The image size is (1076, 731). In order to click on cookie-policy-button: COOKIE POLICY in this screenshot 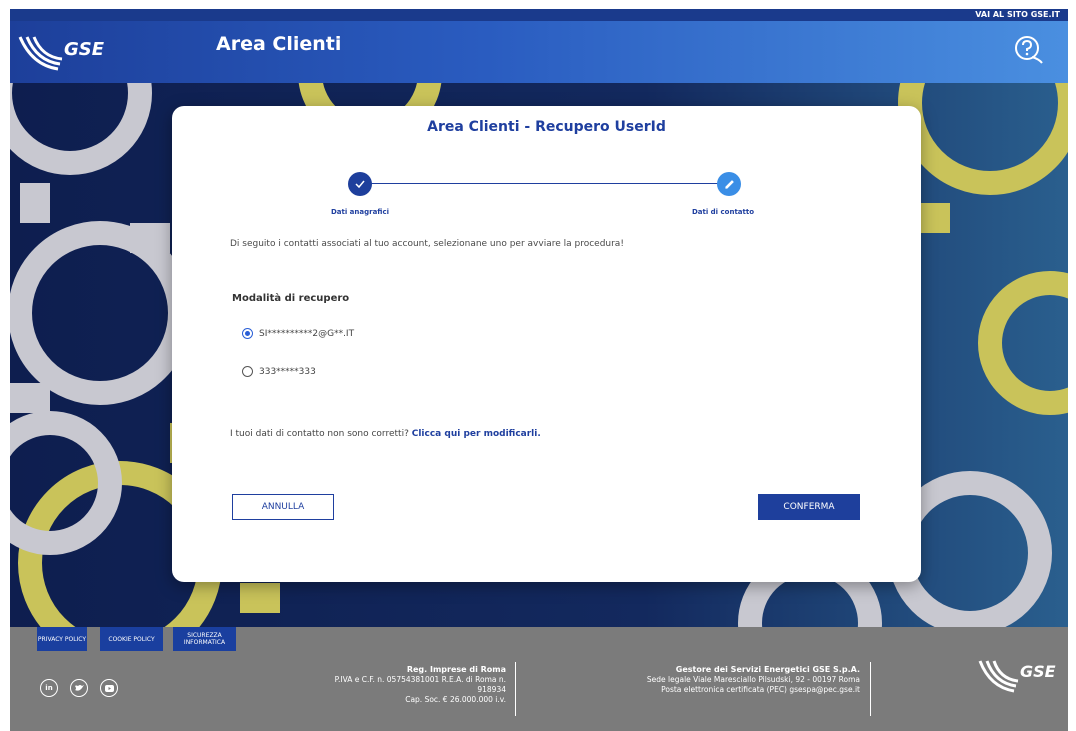, I will do `click(131, 639)`.